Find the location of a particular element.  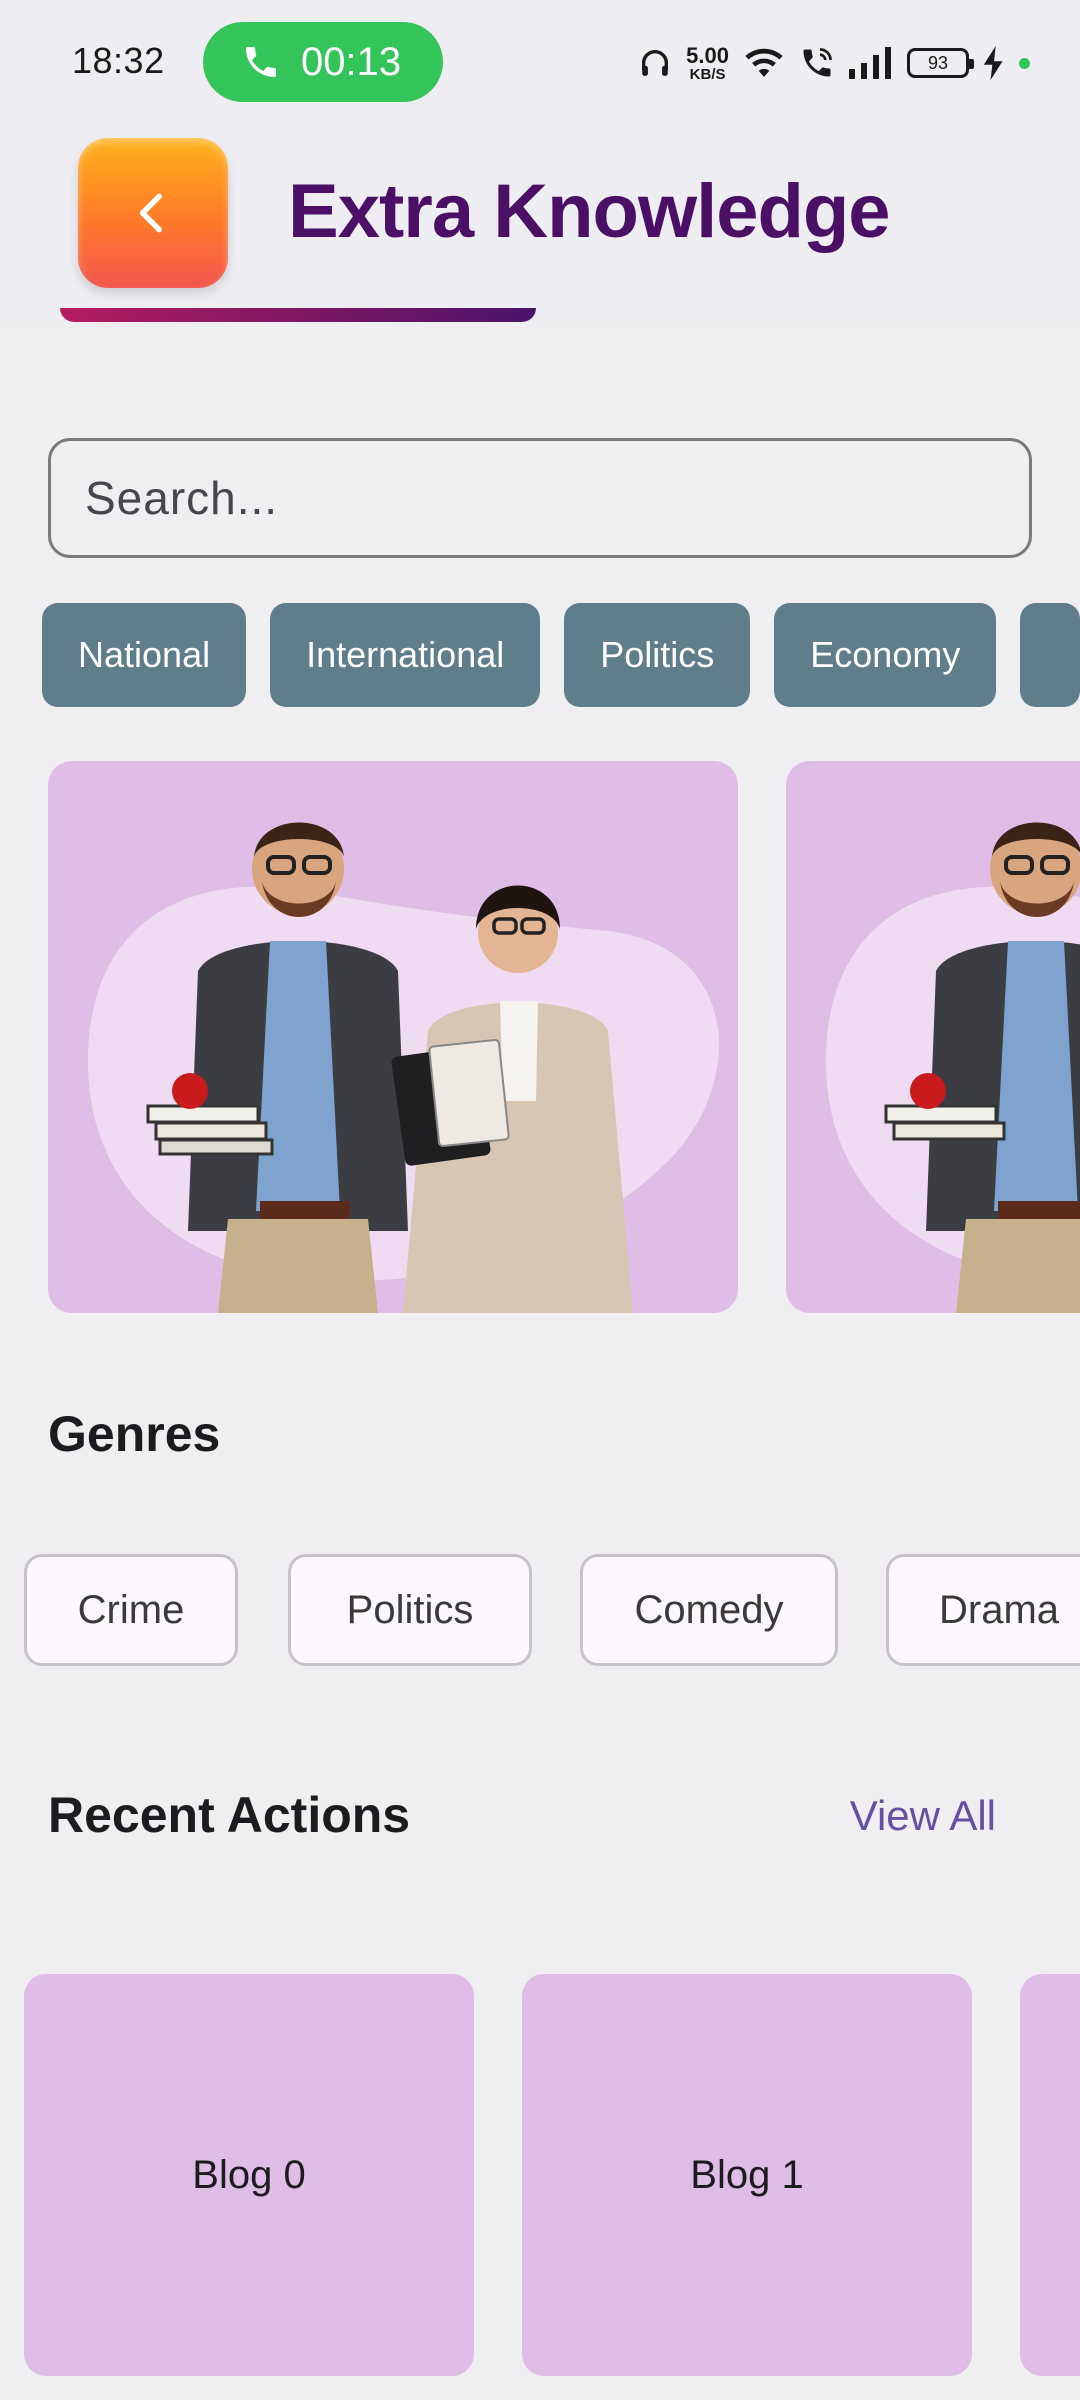

status-time: 18:32 is located at coordinates (118, 60).